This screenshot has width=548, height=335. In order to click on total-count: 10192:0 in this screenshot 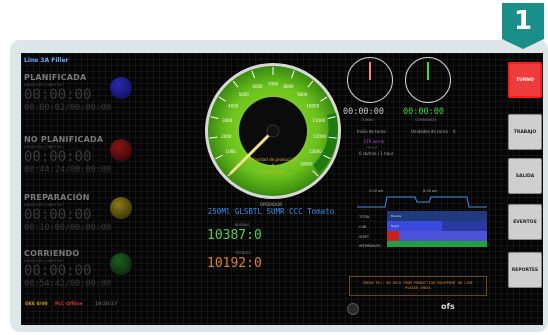, I will do `click(234, 263)`.